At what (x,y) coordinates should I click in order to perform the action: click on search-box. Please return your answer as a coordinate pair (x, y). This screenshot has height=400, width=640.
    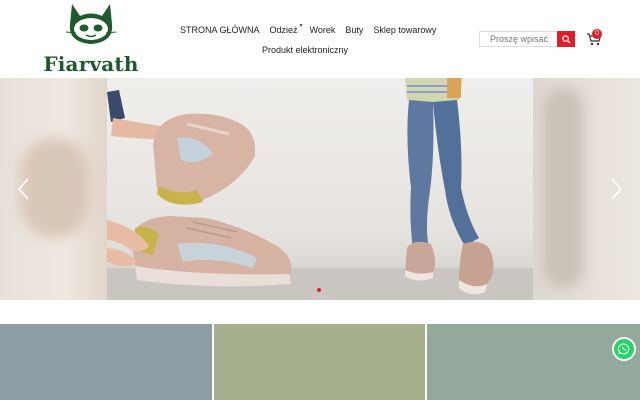
    Looking at the image, I should click on (527, 39).